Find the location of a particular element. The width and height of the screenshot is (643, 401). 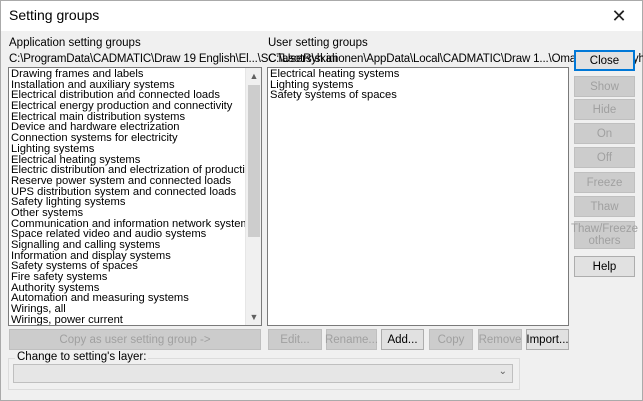

app-groups-scrollbar: ▲ ▼ is located at coordinates (253, 196).